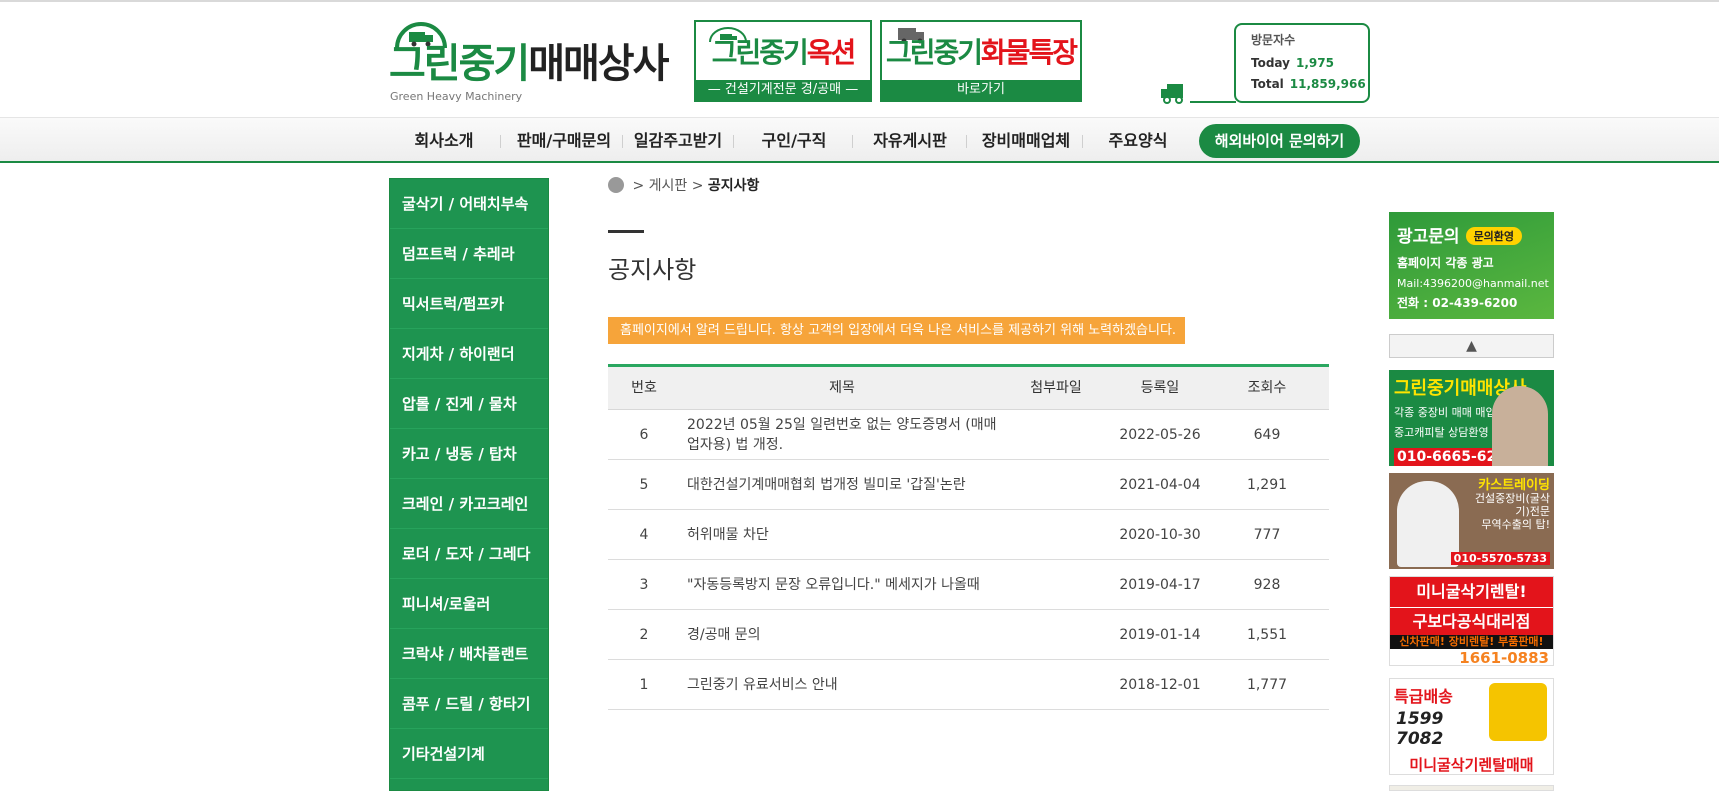 This screenshot has height=791, width=1719. What do you see at coordinates (842, 388) in the screenshot?
I see `header-title: 제목` at bounding box center [842, 388].